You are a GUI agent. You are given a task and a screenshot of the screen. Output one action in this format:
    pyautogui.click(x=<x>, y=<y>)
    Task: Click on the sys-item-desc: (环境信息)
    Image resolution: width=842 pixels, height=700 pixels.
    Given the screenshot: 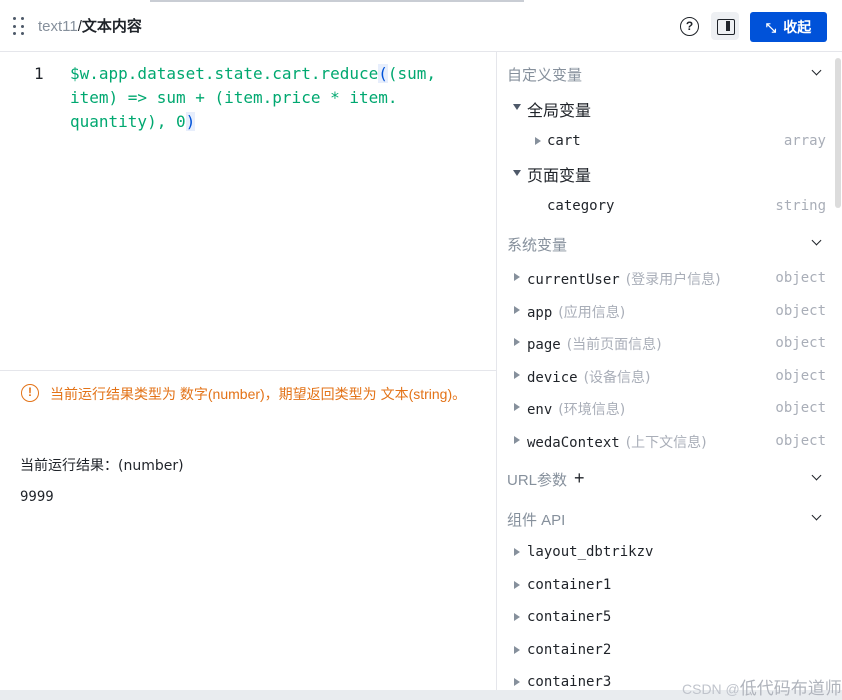 What is the action you would take?
    pyautogui.click(x=592, y=410)
    